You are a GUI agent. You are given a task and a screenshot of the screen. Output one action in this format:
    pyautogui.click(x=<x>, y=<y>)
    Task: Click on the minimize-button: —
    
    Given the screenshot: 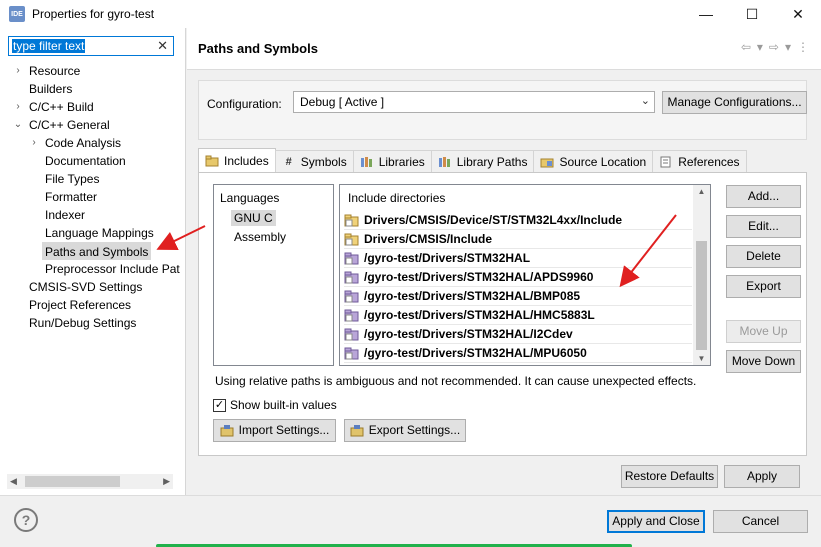 What is the action you would take?
    pyautogui.click(x=706, y=14)
    